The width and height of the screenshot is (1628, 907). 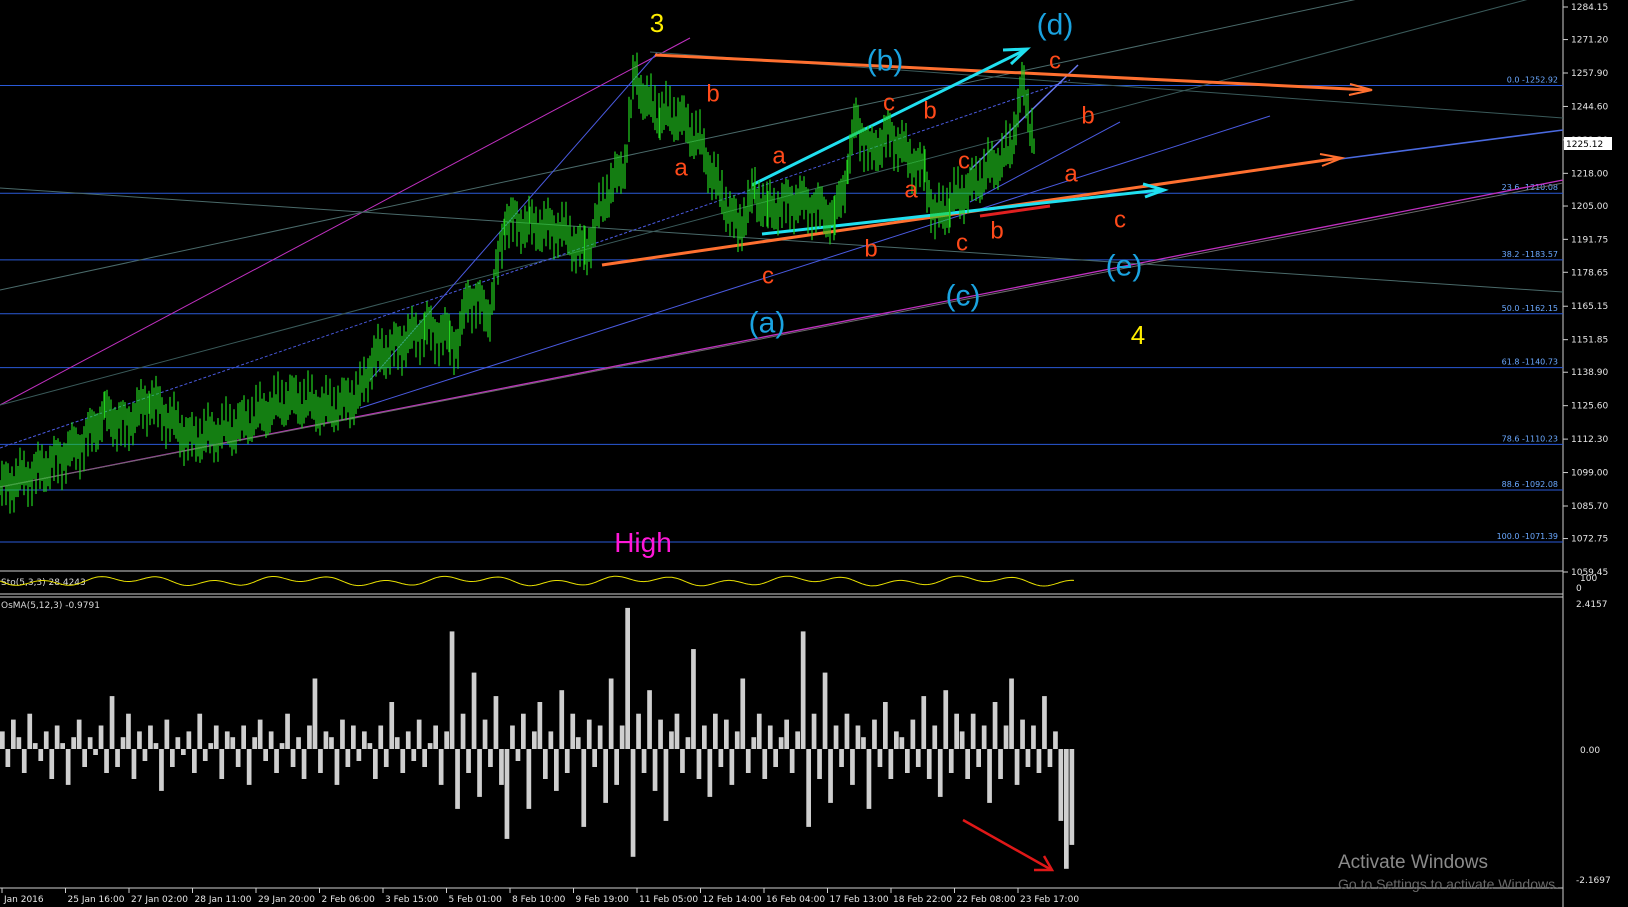 What do you see at coordinates (1589, 474) in the screenshot?
I see `price-tick-label: 1099.00` at bounding box center [1589, 474].